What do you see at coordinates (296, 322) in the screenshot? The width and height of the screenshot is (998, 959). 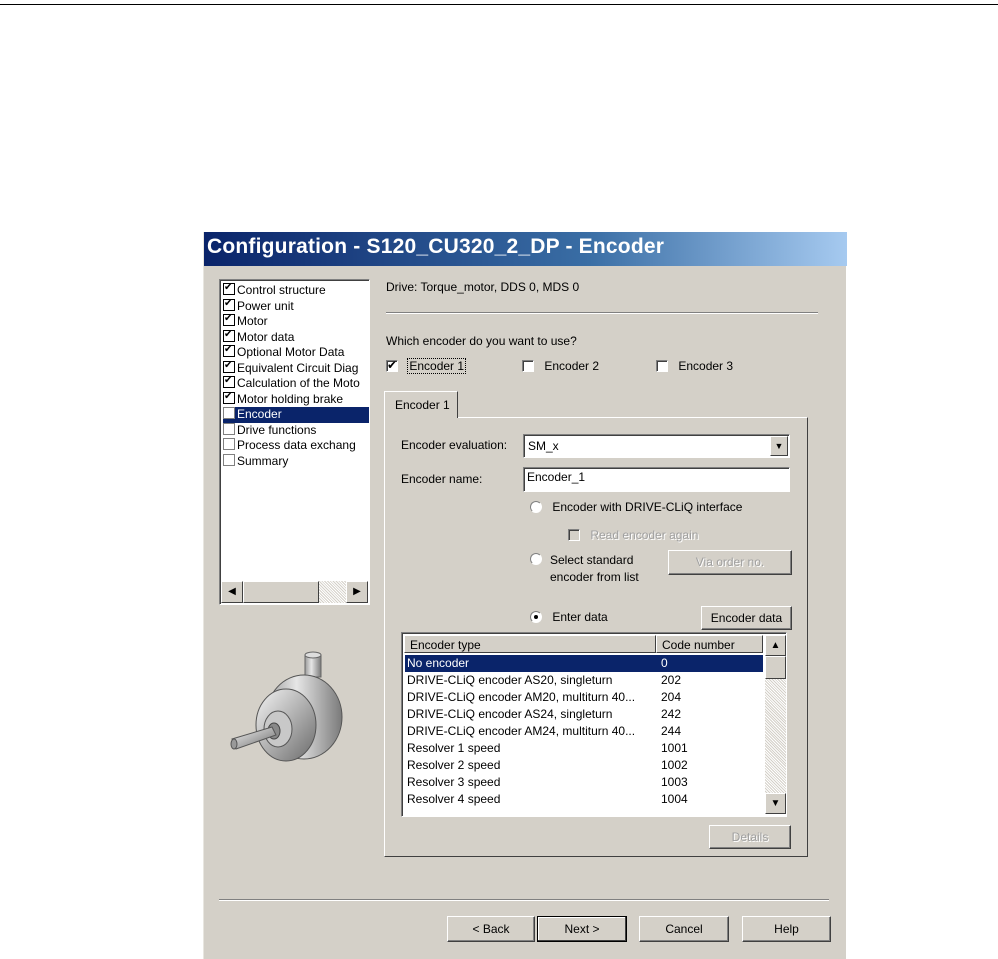 I see `tree-item-2: Motor` at bounding box center [296, 322].